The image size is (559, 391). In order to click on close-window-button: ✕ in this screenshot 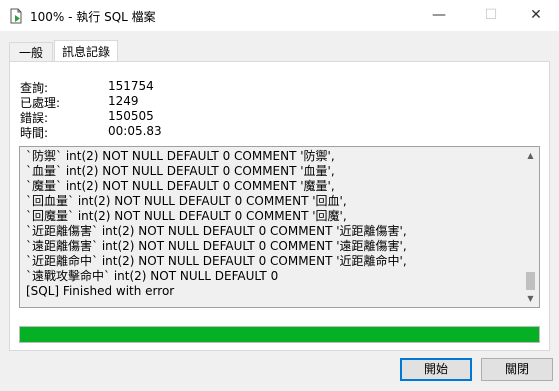, I will do `click(536, 15)`.